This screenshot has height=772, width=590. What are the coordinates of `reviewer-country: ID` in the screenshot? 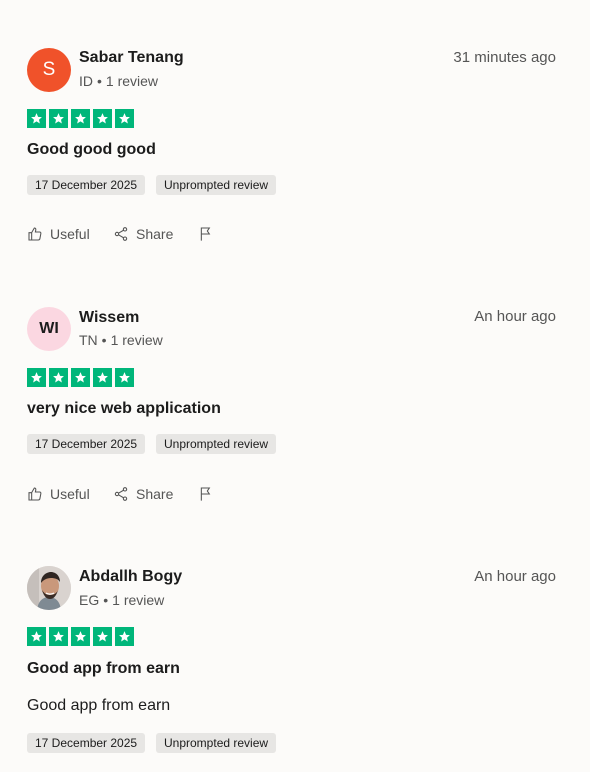 It's located at (86, 81).